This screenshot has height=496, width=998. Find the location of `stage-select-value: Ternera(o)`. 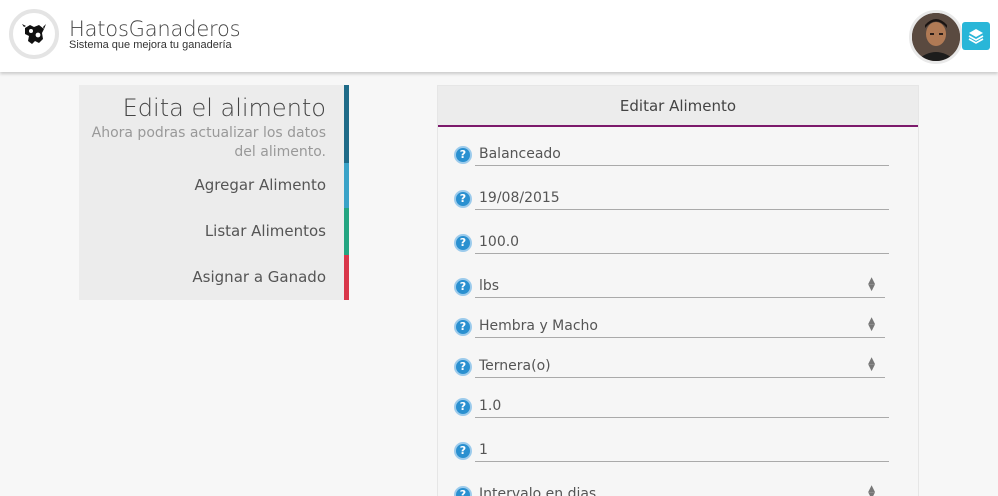

stage-select-value: Ternera(o) is located at coordinates (515, 366).